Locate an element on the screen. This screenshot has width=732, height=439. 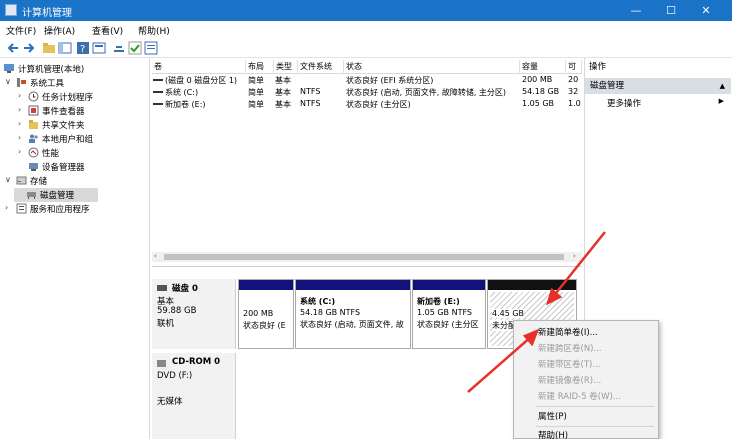
clock-icon is located at coordinates (33, 96).